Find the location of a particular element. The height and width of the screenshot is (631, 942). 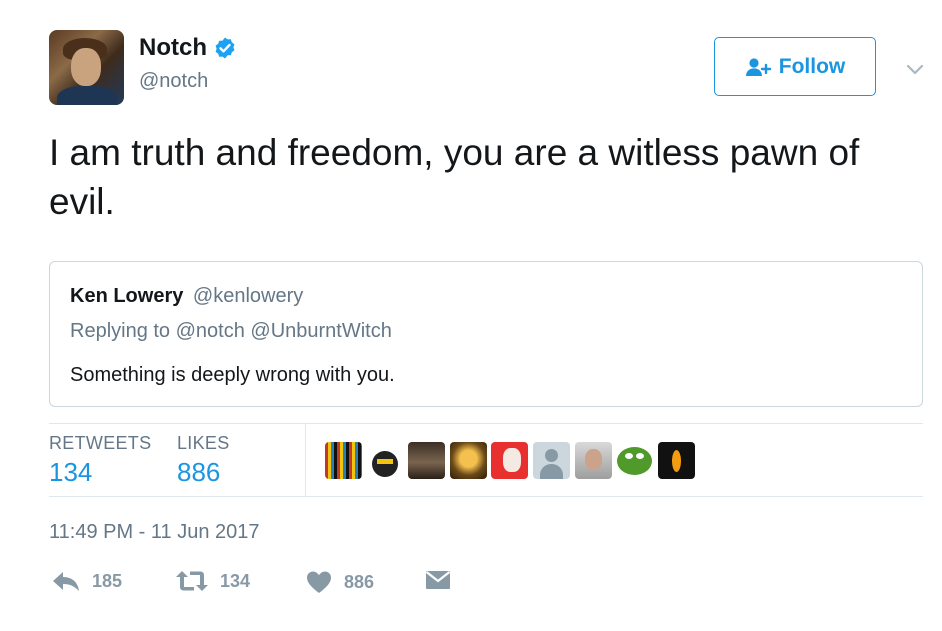

reply-icon is located at coordinates (66, 581).